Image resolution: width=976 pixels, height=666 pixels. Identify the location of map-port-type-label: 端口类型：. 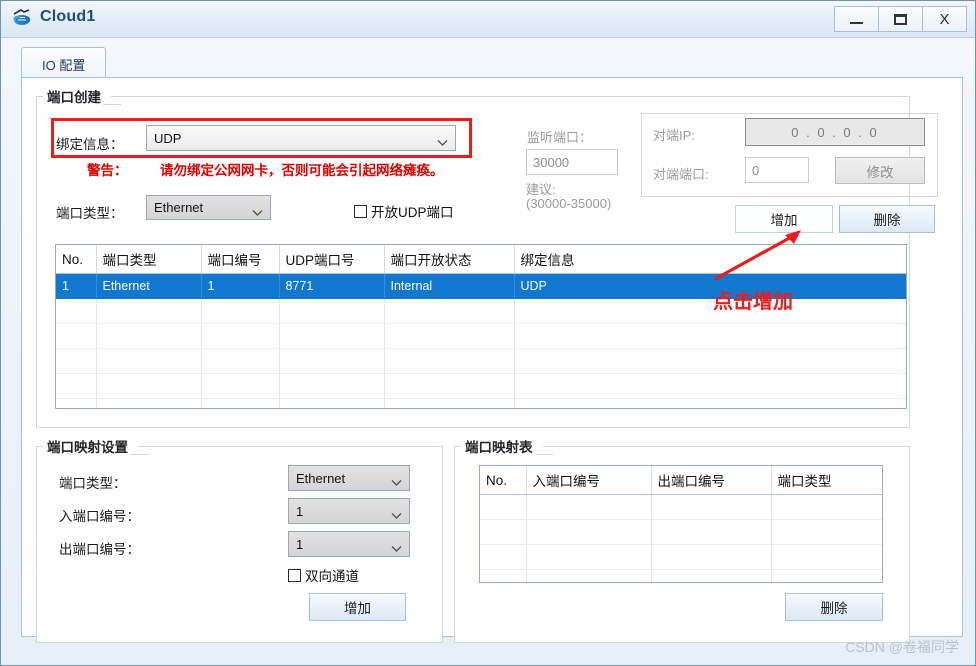
(93, 483).